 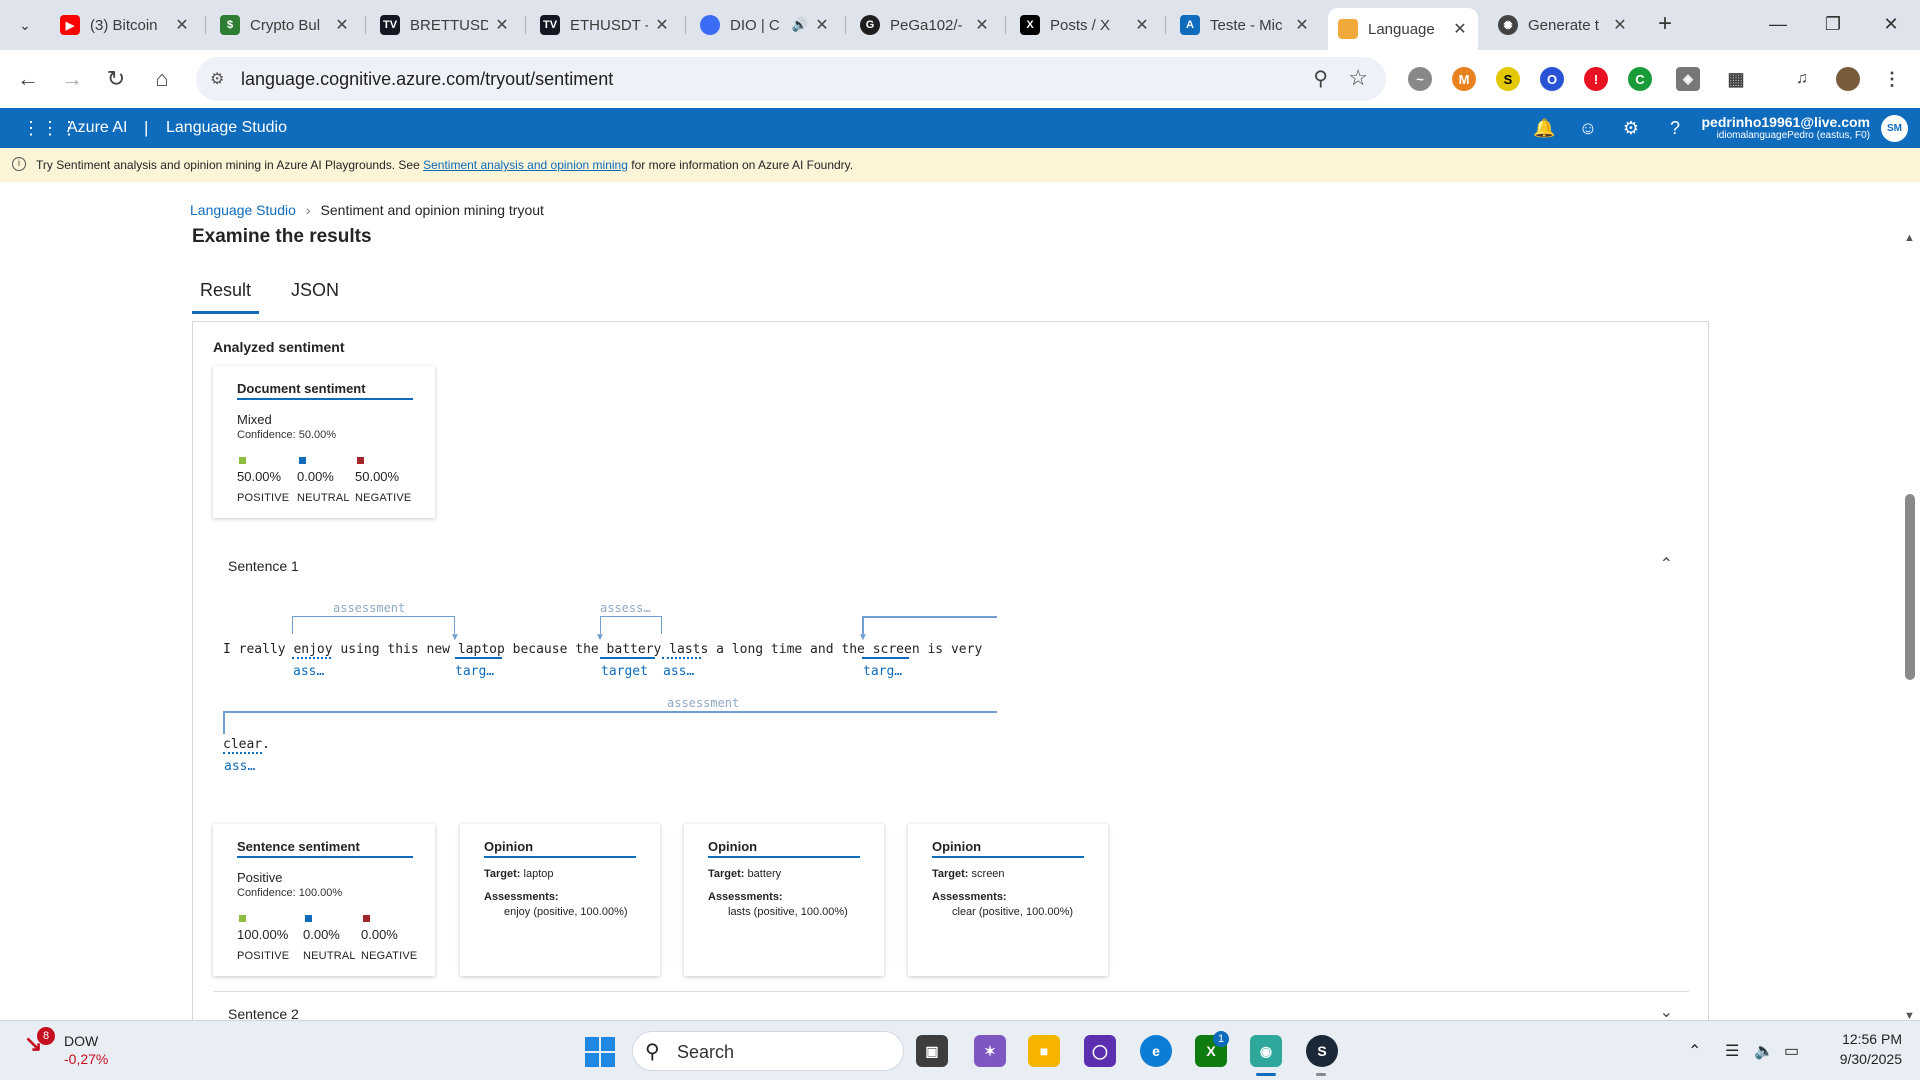 I want to click on extension-red-icon: !, so click(x=1596, y=79).